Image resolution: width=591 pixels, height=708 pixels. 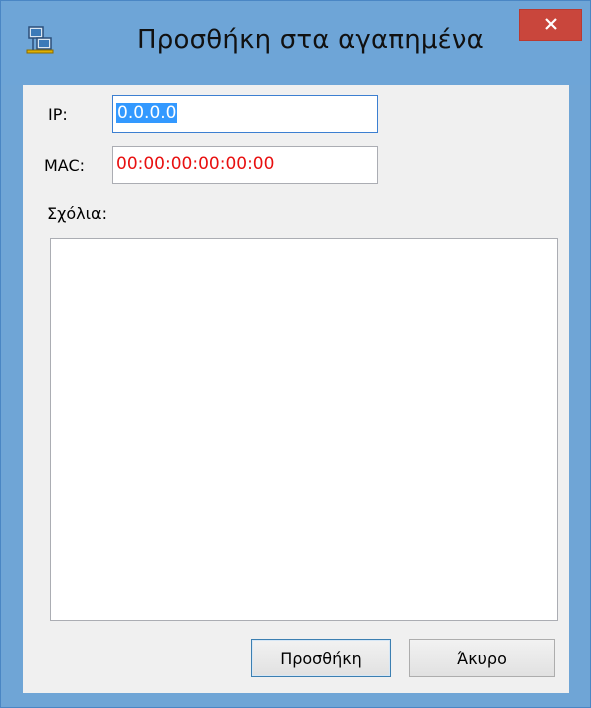 What do you see at coordinates (245, 114) in the screenshot?
I see `ip-input: 0.0.0.0` at bounding box center [245, 114].